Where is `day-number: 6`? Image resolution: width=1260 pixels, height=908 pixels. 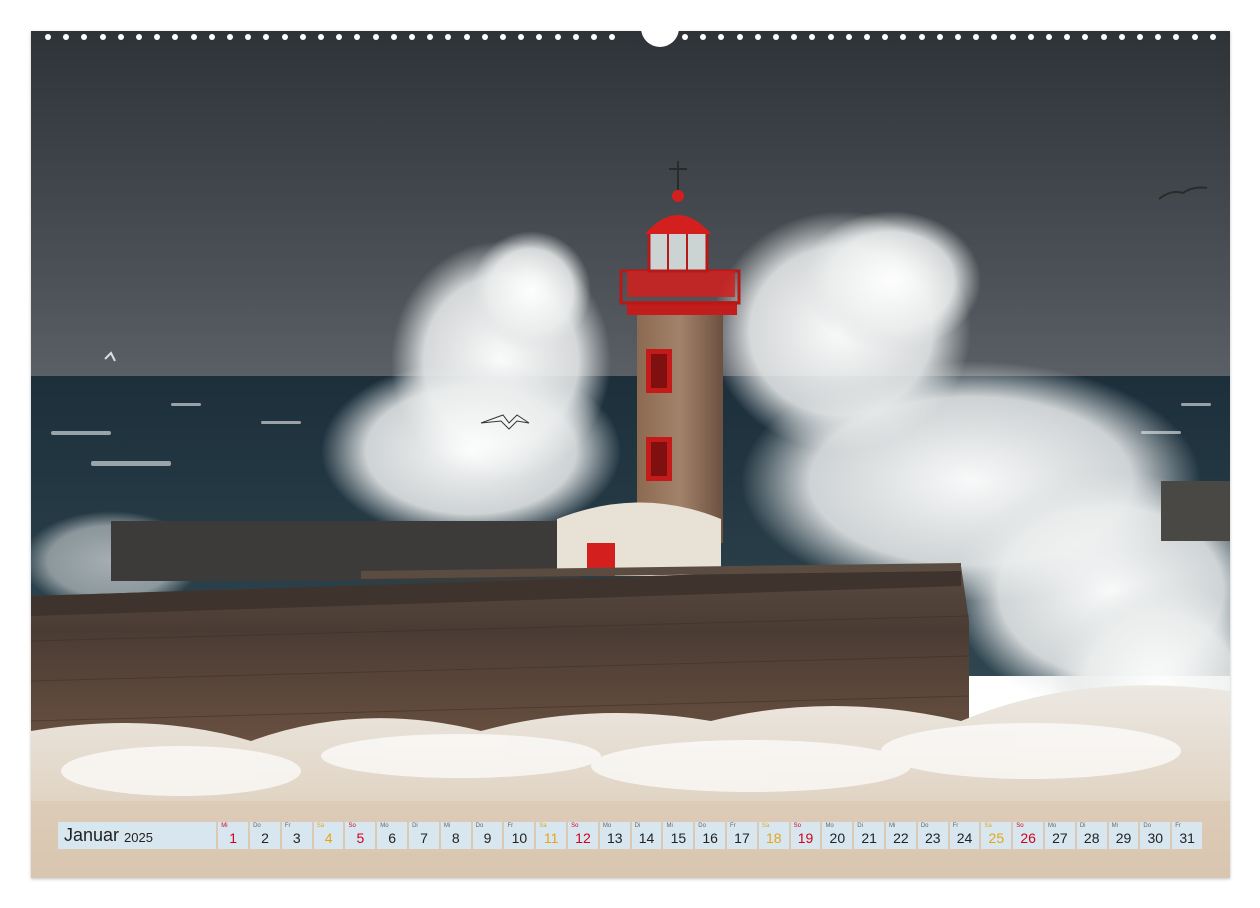 day-number: 6 is located at coordinates (392, 838).